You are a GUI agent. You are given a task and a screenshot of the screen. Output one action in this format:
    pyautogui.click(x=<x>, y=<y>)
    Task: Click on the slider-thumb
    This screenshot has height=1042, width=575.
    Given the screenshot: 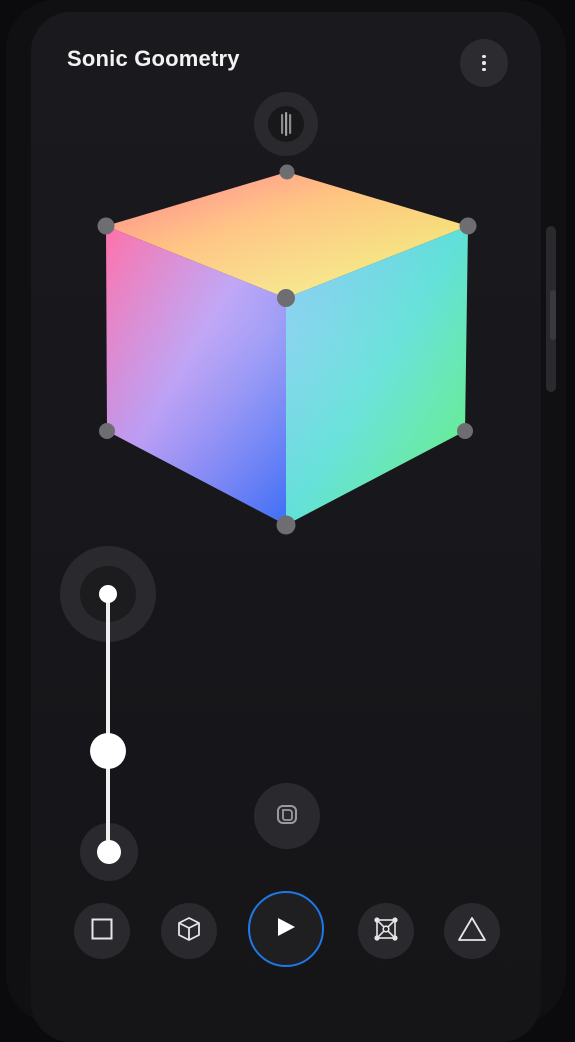 What is the action you would take?
    pyautogui.click(x=108, y=751)
    